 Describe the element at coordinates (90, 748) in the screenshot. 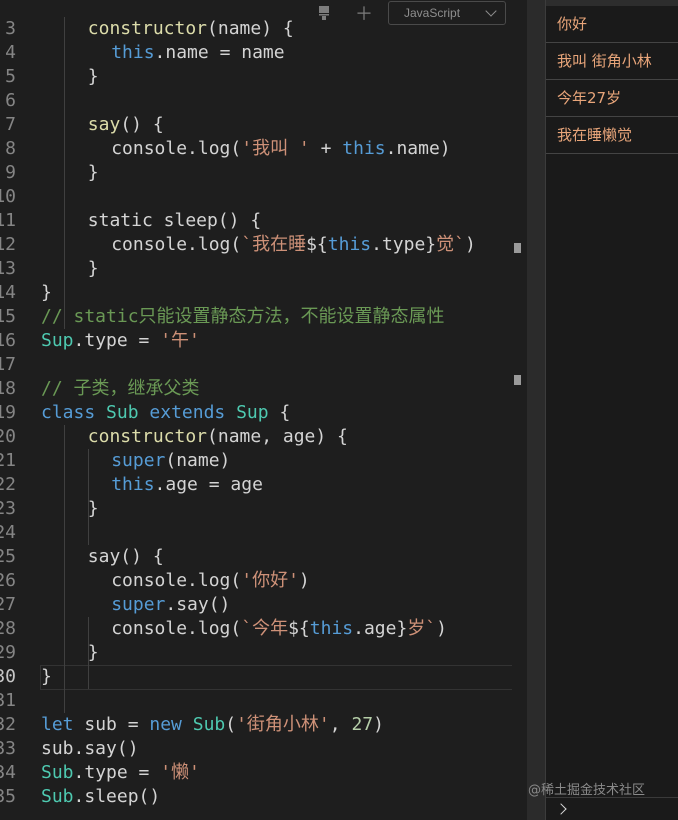

I see `code-token-plain: sub.say()` at that location.